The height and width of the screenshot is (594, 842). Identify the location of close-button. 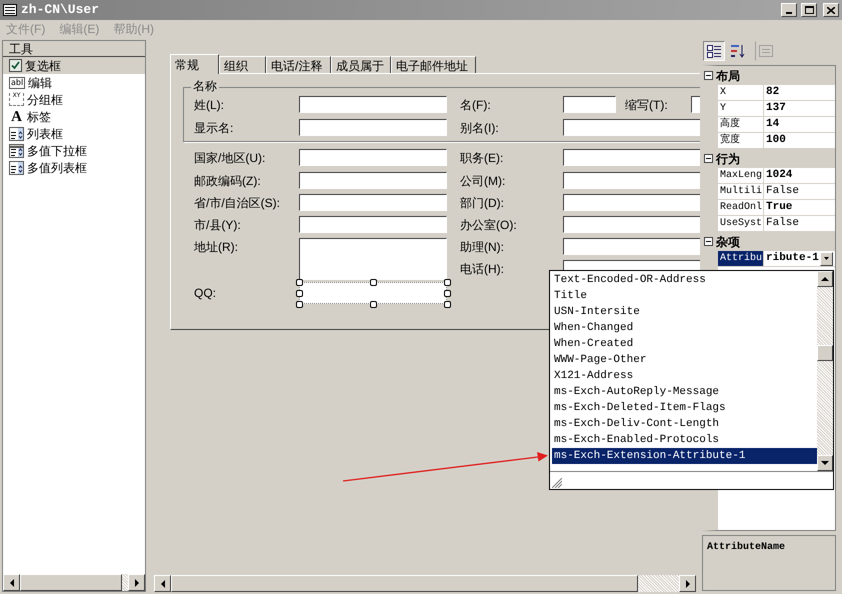
(831, 10).